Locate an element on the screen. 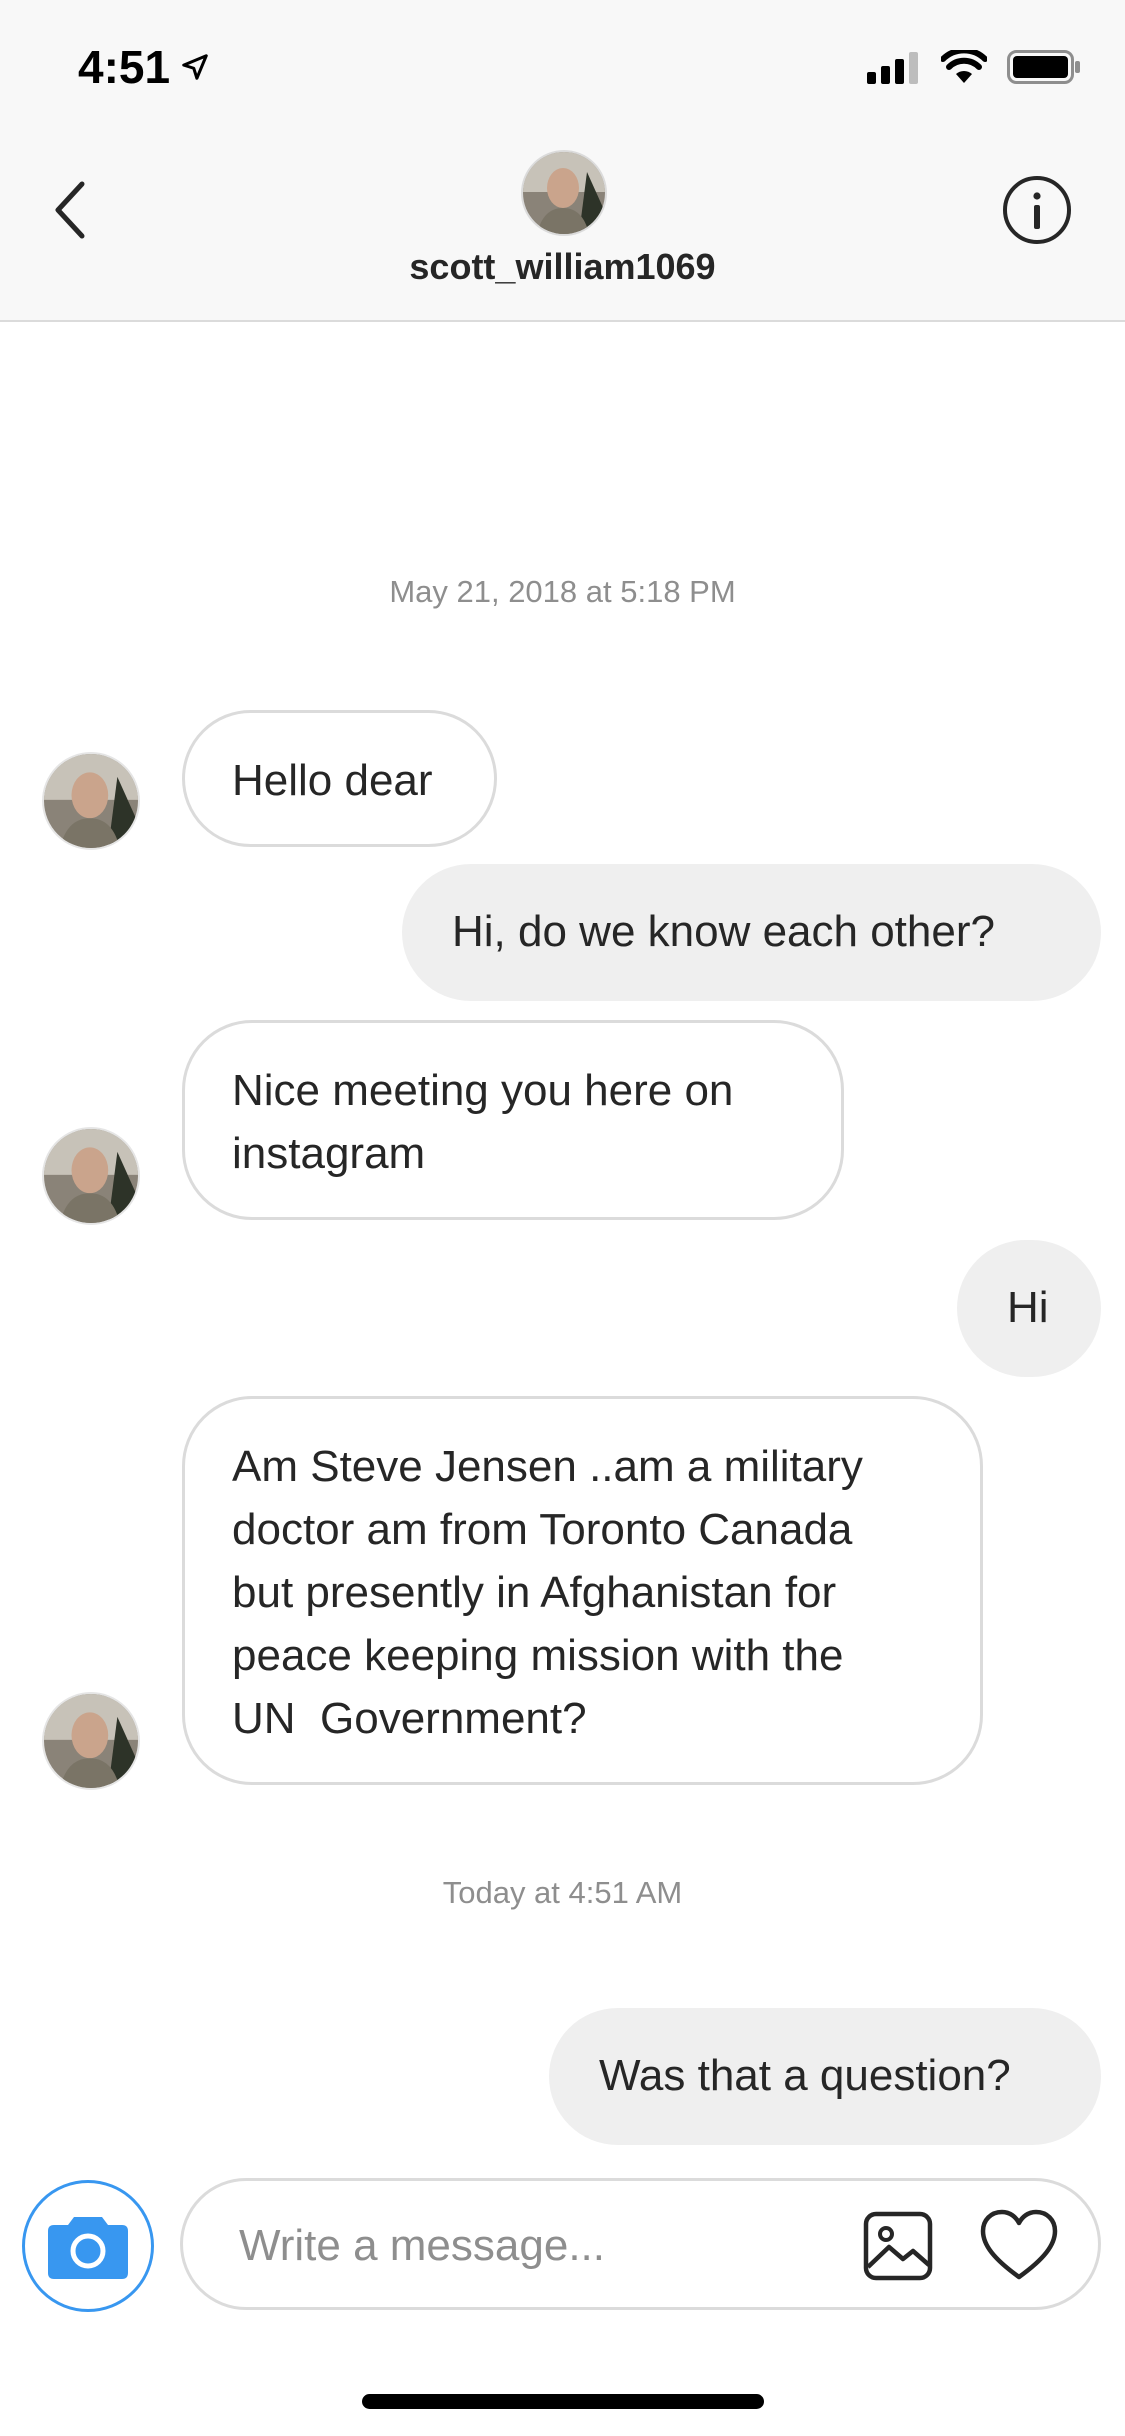  message-input is located at coordinates (519, 2246).